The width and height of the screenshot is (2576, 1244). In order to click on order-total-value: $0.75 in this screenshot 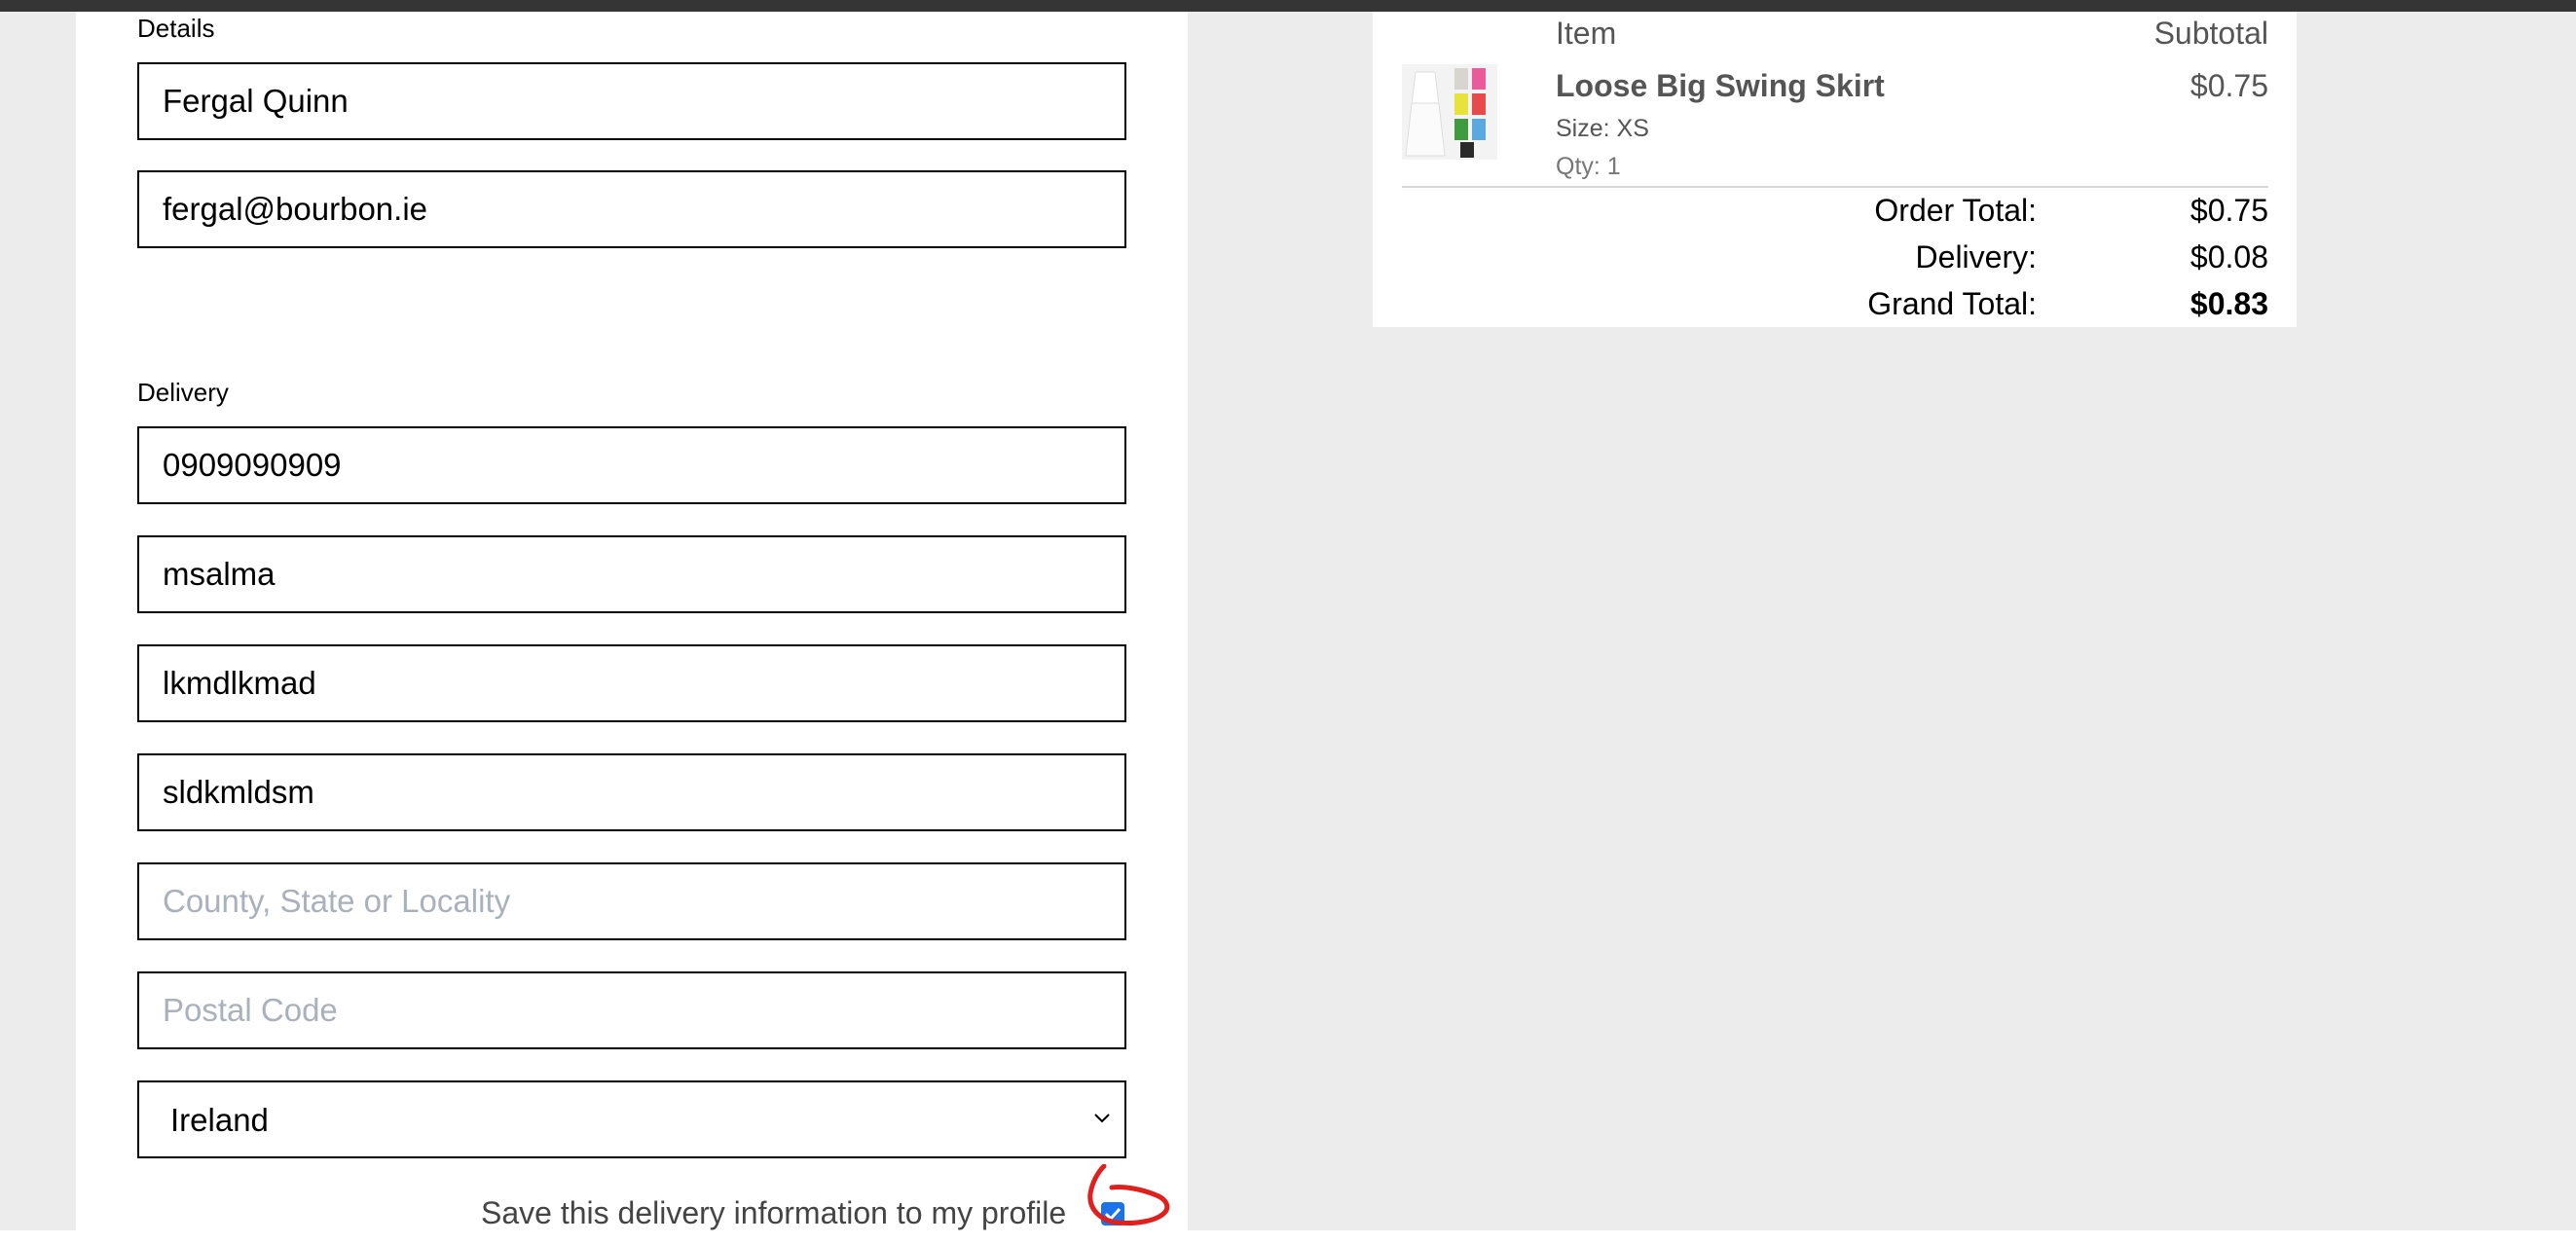, I will do `click(2229, 210)`.